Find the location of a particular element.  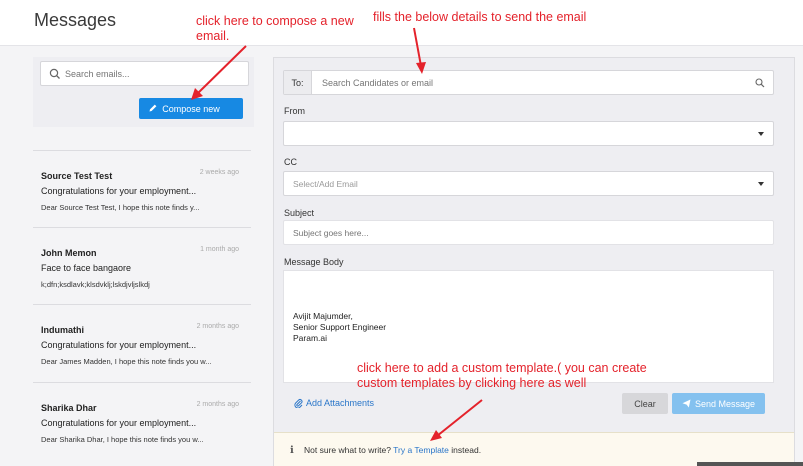

to-label: To: is located at coordinates (298, 82).